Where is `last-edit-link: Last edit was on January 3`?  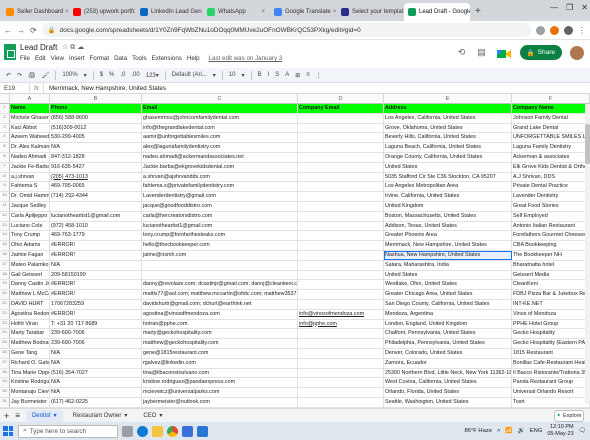 last-edit-link: Last edit was on January 3 is located at coordinates (246, 58).